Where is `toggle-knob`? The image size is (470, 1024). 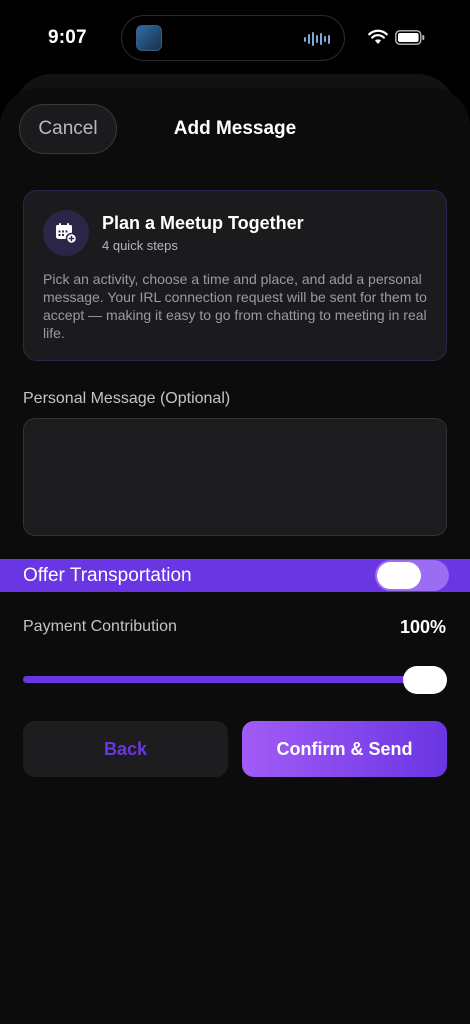
toggle-knob is located at coordinates (399, 575).